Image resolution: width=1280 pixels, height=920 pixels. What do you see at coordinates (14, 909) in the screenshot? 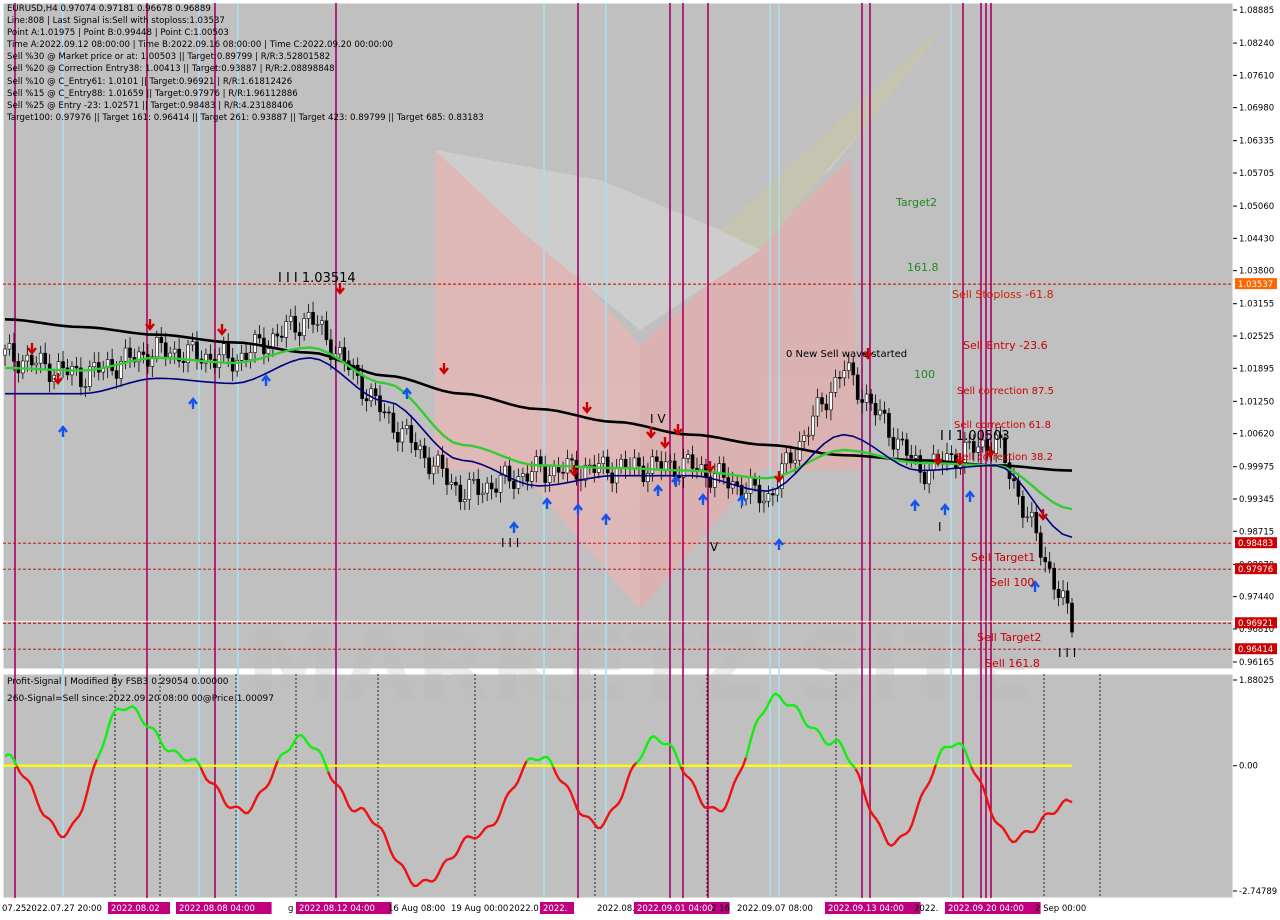
I see `time-axis-label: 07.25` at bounding box center [14, 909].